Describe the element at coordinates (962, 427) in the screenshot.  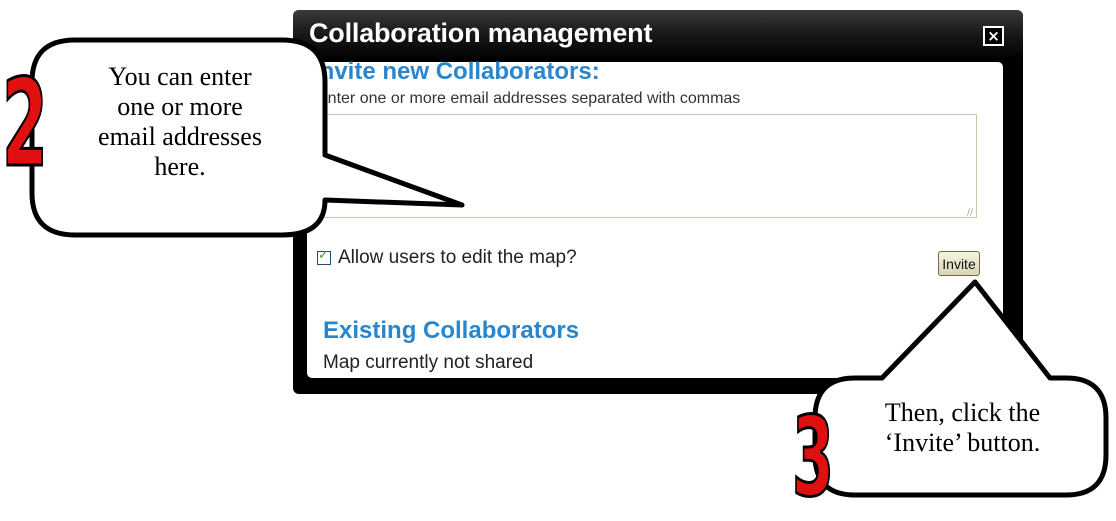
I see `callout-text-2: Then, click the ‘Invite’ button.` at that location.